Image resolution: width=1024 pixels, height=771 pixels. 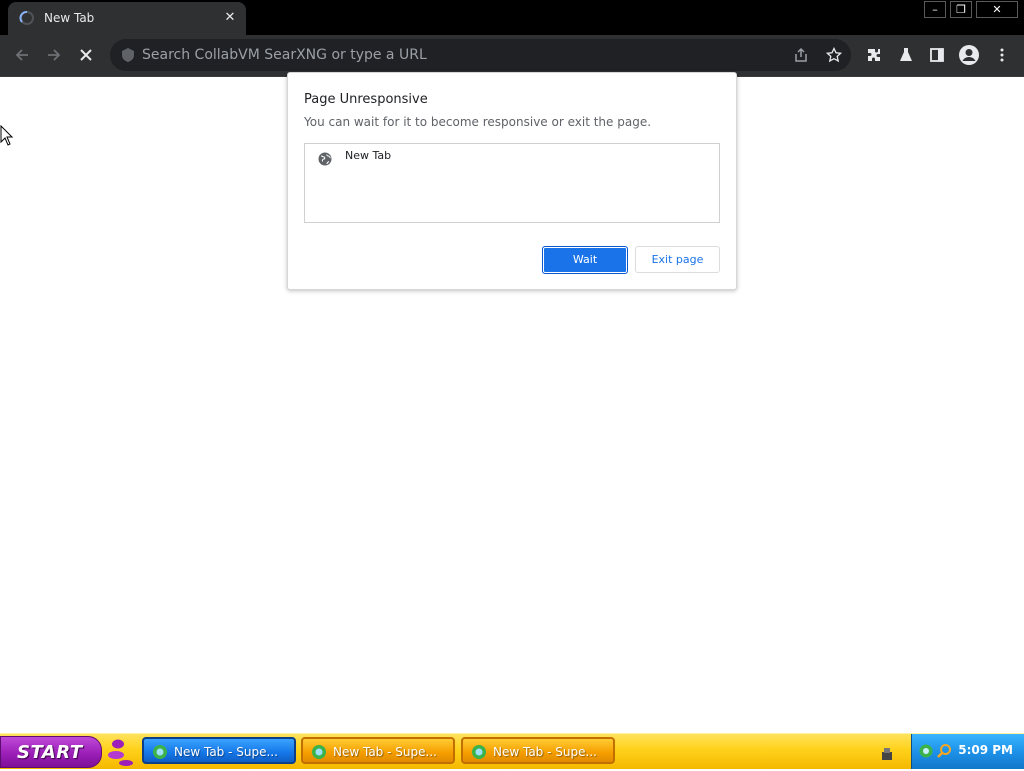 I want to click on labs-flask-icon, so click(x=906, y=55).